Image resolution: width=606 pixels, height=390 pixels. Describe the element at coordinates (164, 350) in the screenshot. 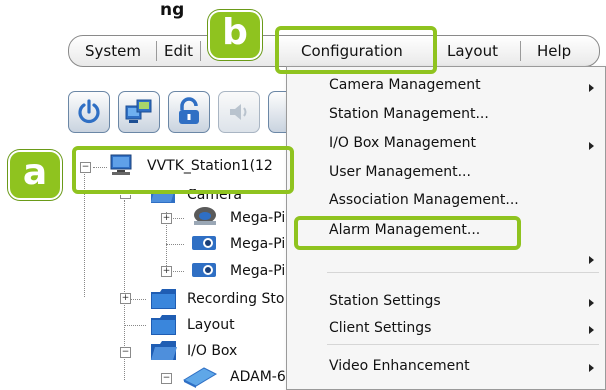

I see `folder-open-icon` at that location.